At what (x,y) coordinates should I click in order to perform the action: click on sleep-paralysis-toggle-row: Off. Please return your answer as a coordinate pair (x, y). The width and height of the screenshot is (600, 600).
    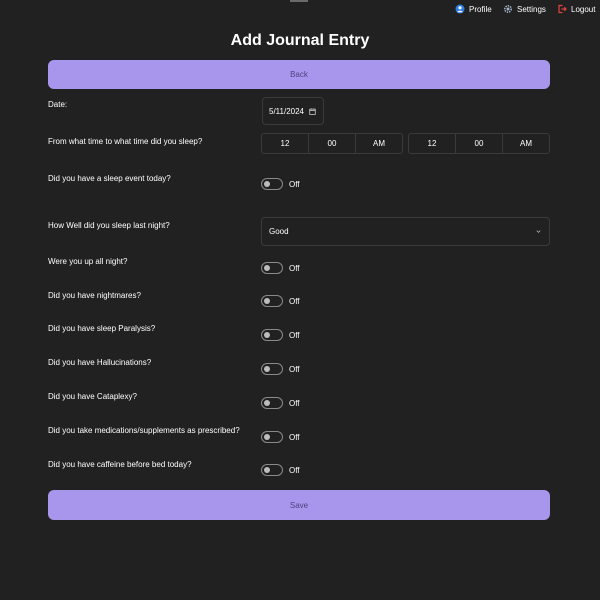
    Looking at the image, I should click on (280, 335).